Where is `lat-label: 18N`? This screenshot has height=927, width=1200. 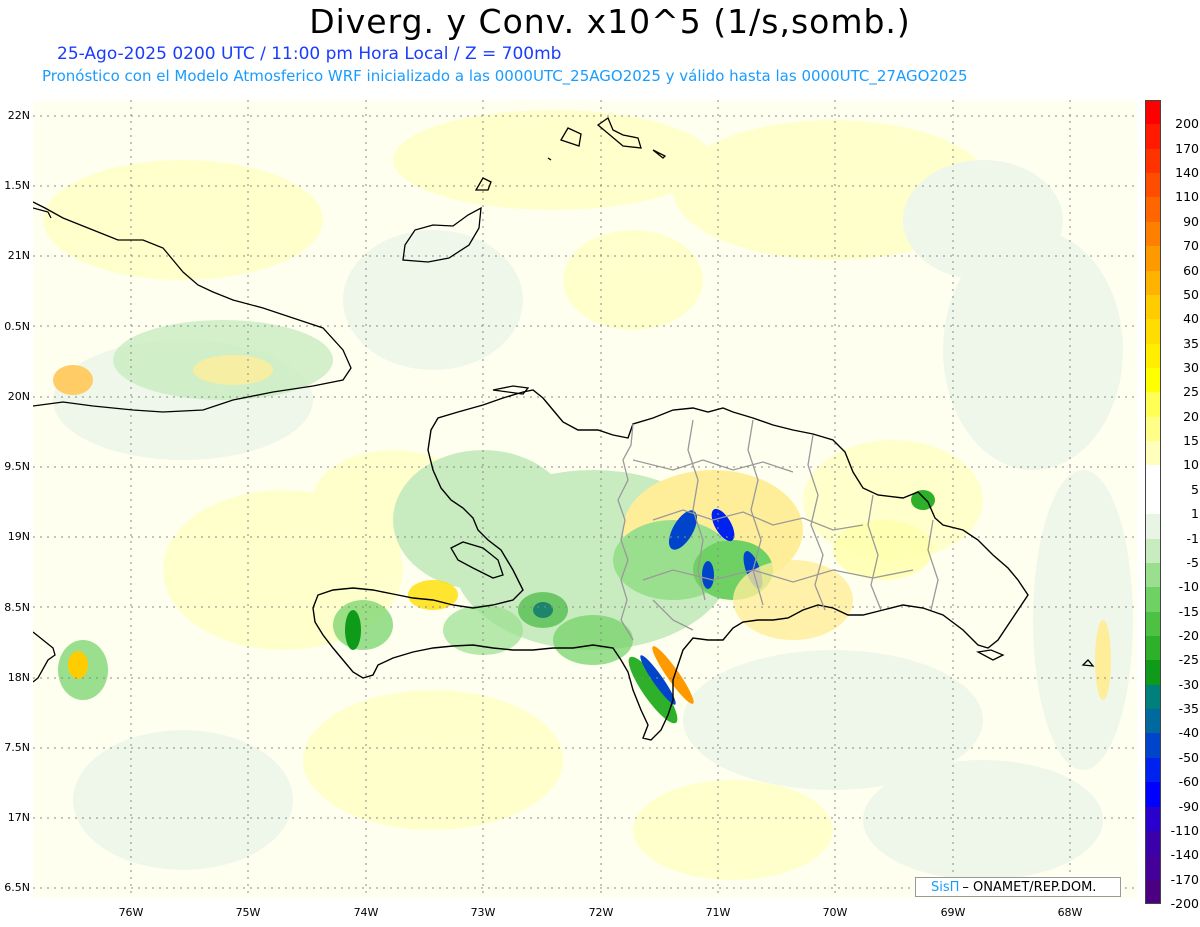
lat-label: 18N is located at coordinates (18, 677).